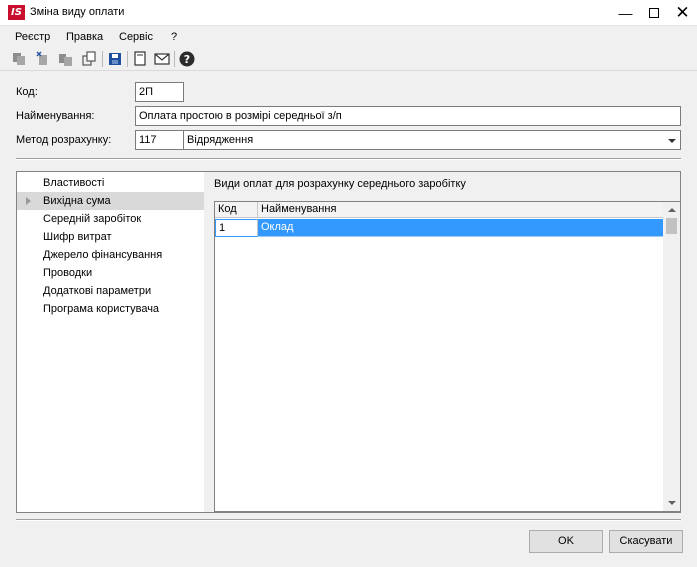 Image resolution: width=697 pixels, height=567 pixels. What do you see at coordinates (672, 503) in the screenshot?
I see `scroll-down-icon` at bounding box center [672, 503].